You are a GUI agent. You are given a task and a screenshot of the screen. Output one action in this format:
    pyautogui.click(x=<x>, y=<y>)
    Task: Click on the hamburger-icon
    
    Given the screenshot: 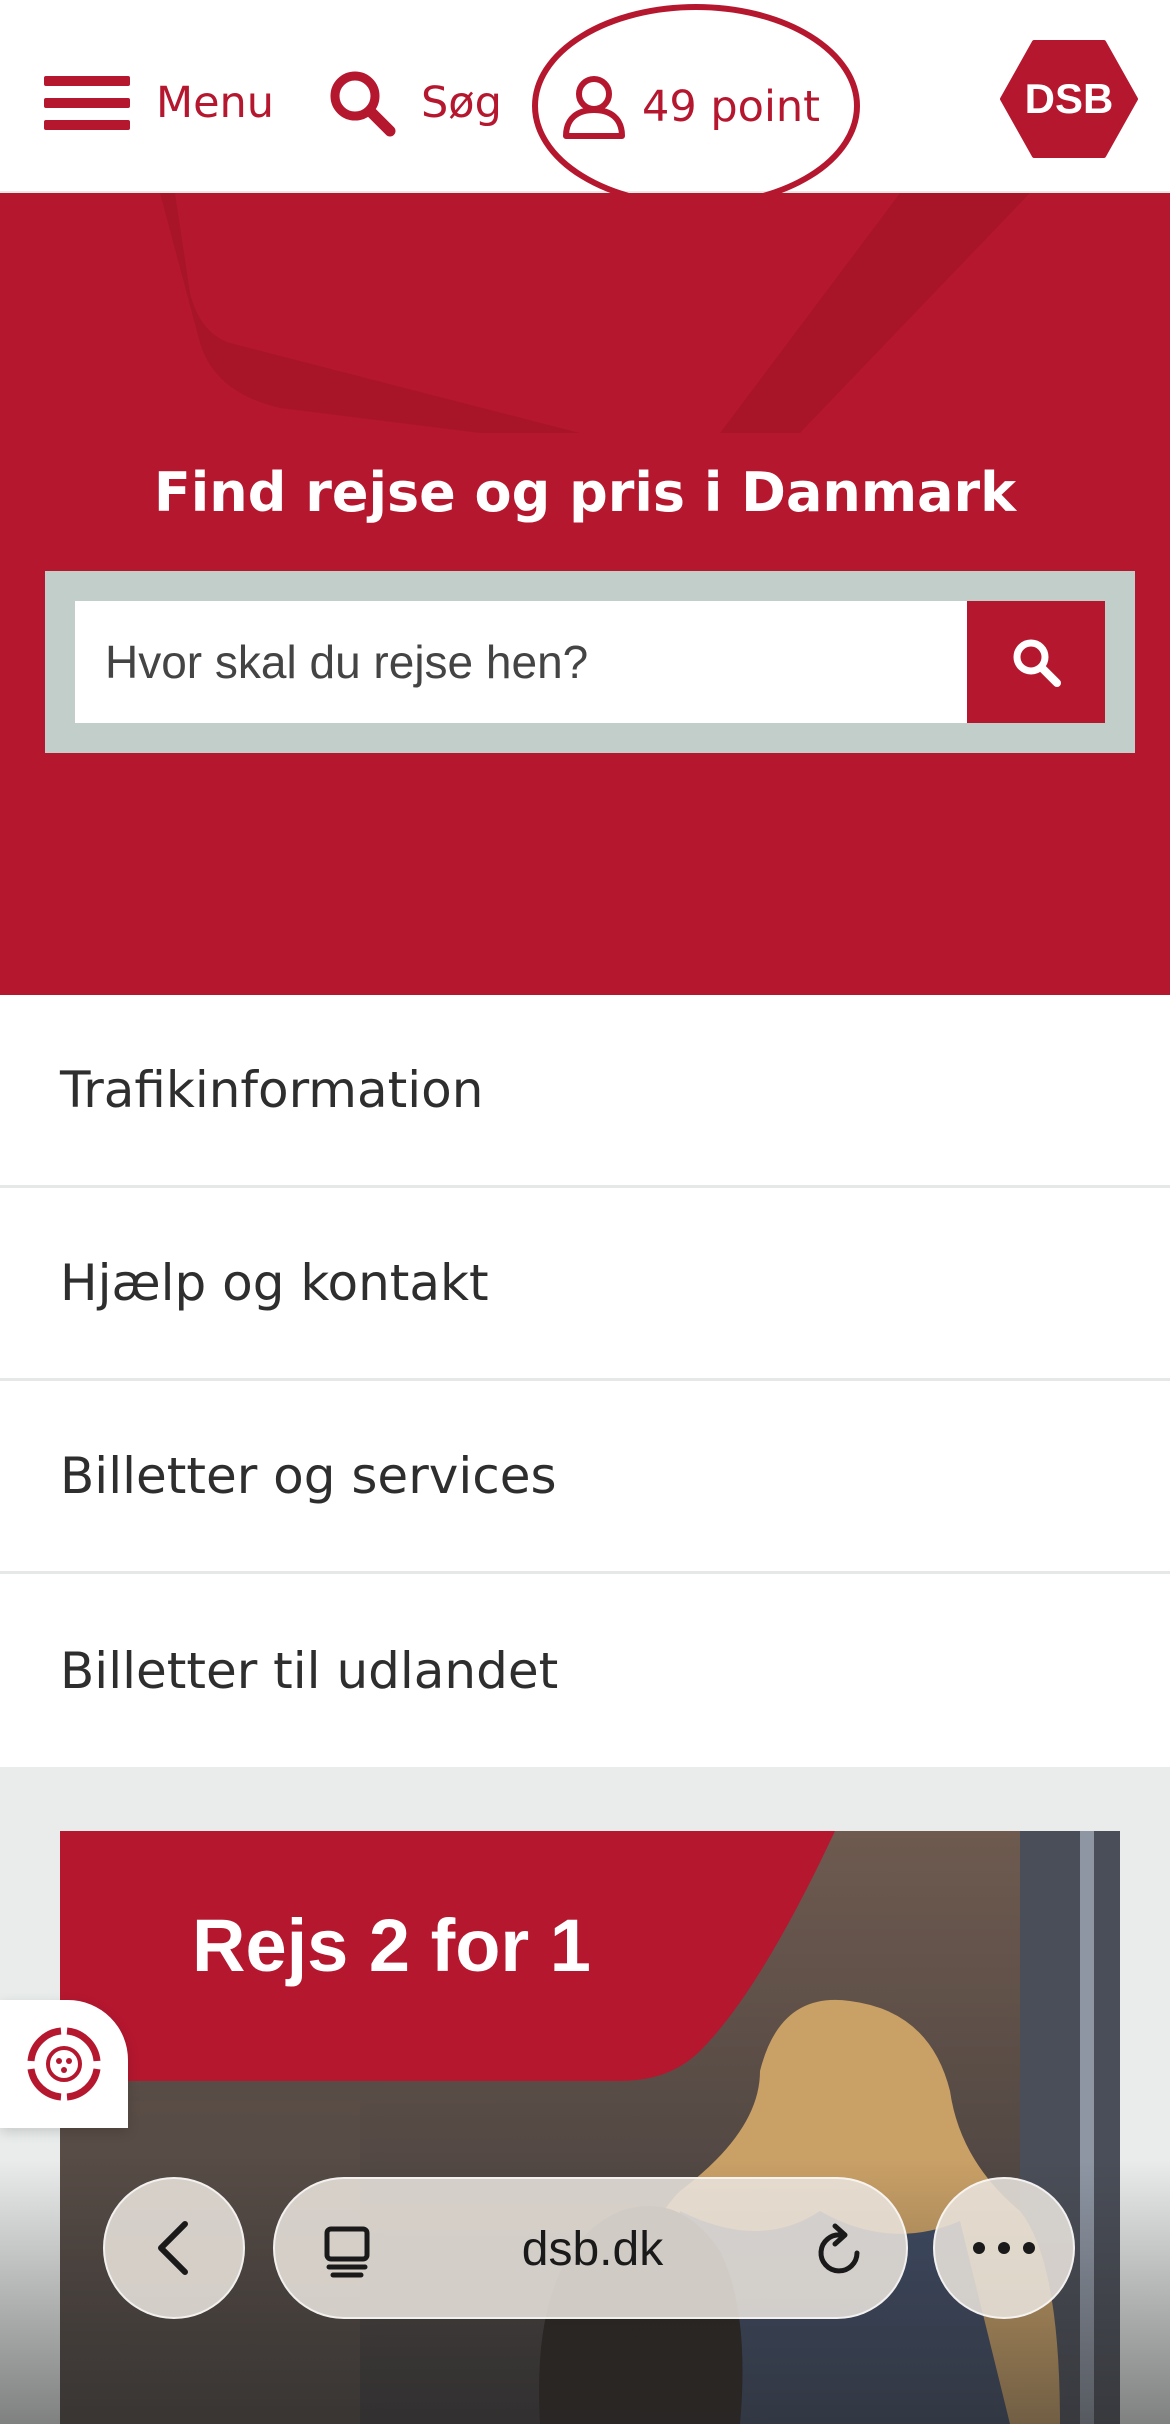 What is the action you would take?
    pyautogui.click(x=87, y=103)
    